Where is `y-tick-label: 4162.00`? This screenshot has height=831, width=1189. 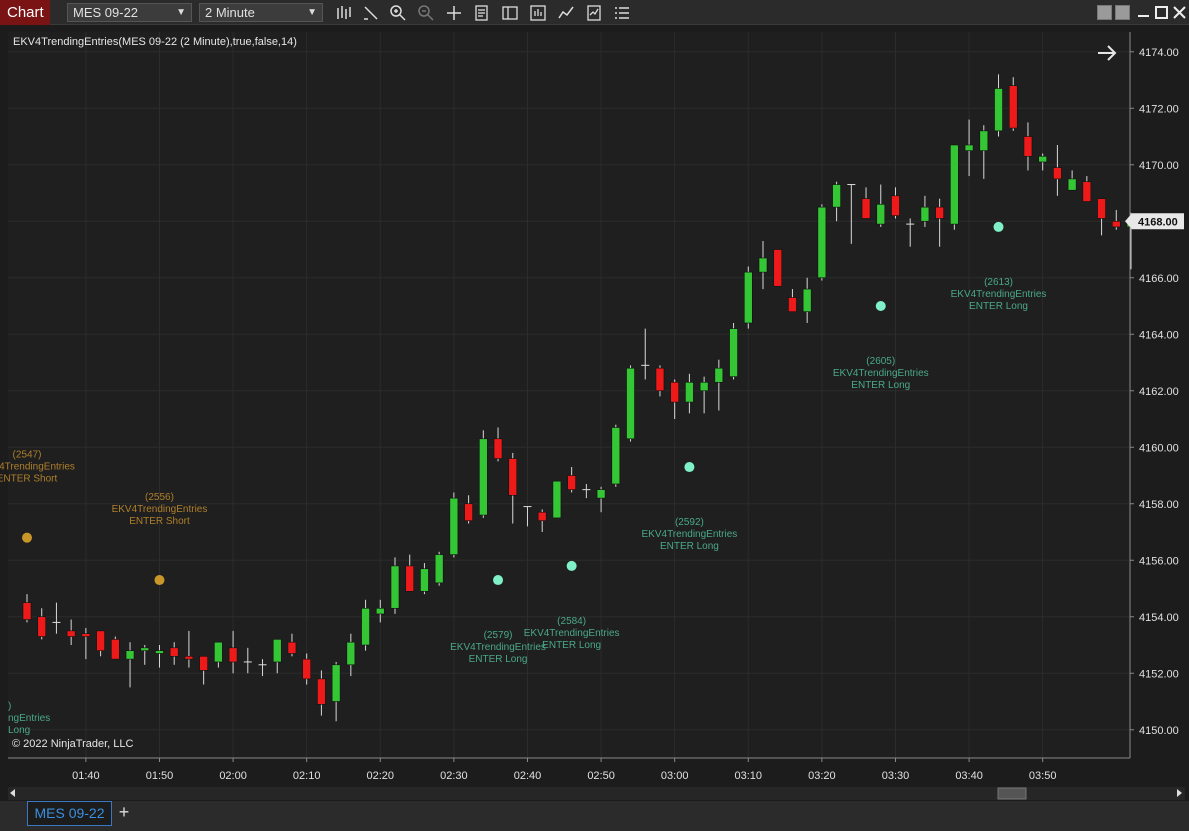 y-tick-label: 4162.00 is located at coordinates (1159, 392).